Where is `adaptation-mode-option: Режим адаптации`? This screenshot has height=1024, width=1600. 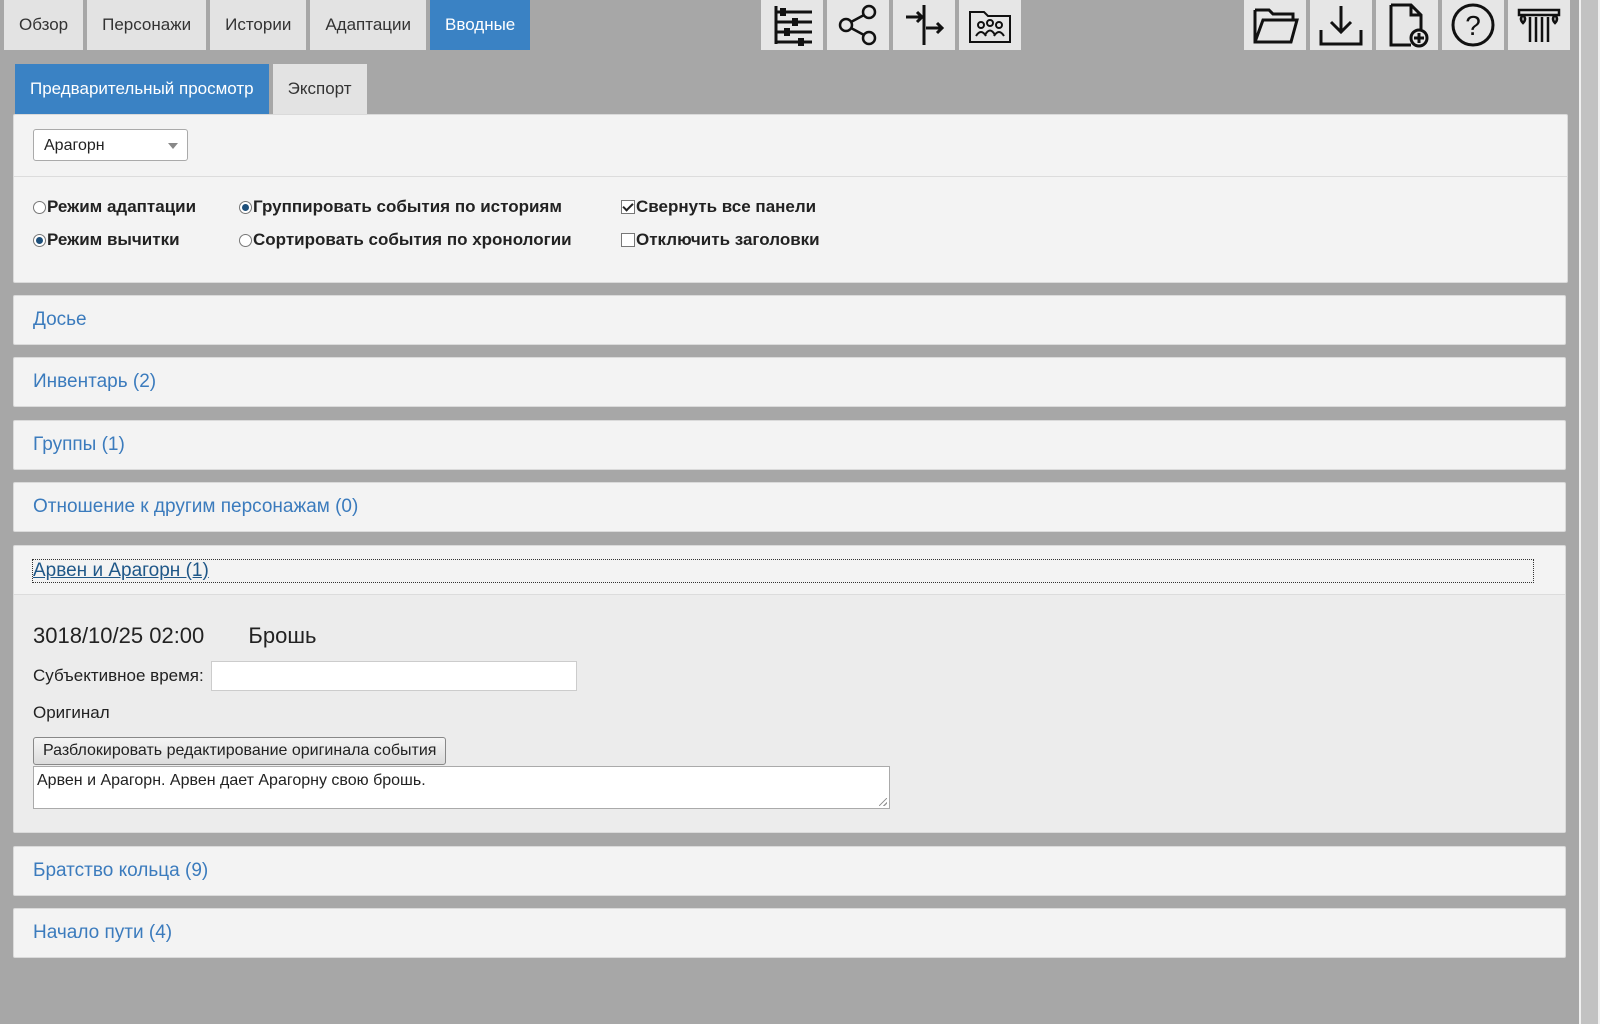 adaptation-mode-option: Режим адаптации is located at coordinates (114, 207).